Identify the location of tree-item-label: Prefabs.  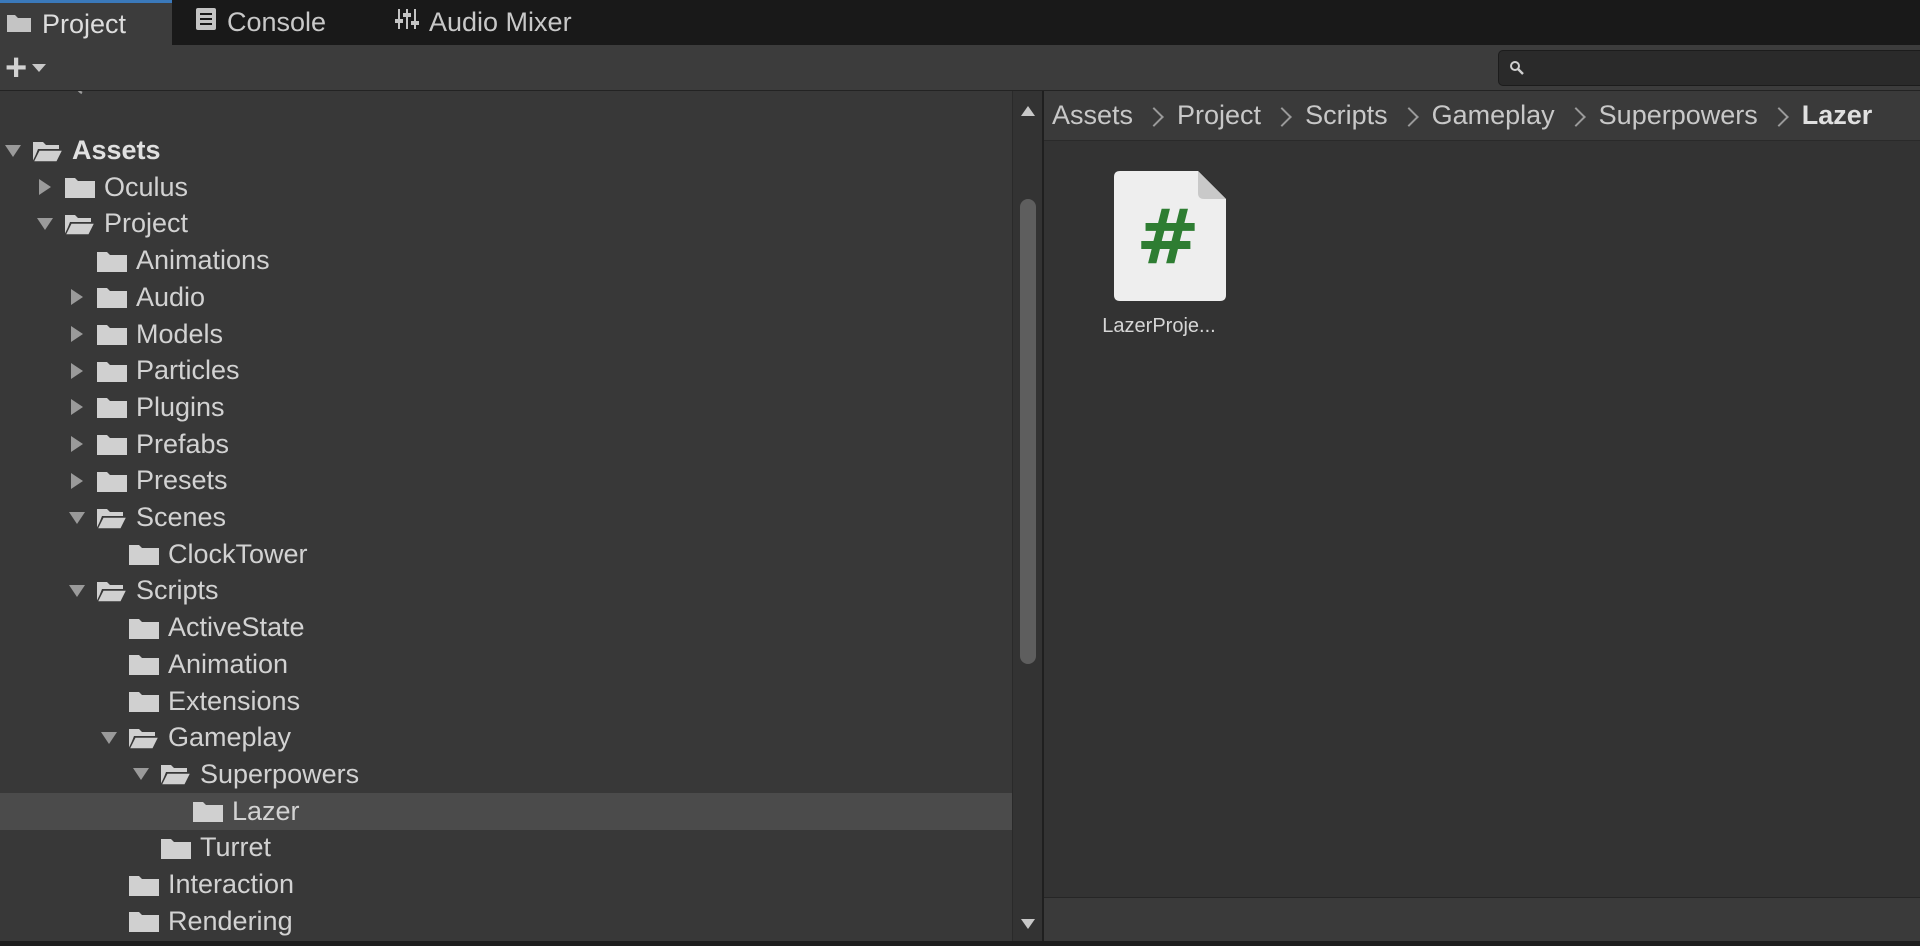
(183, 443).